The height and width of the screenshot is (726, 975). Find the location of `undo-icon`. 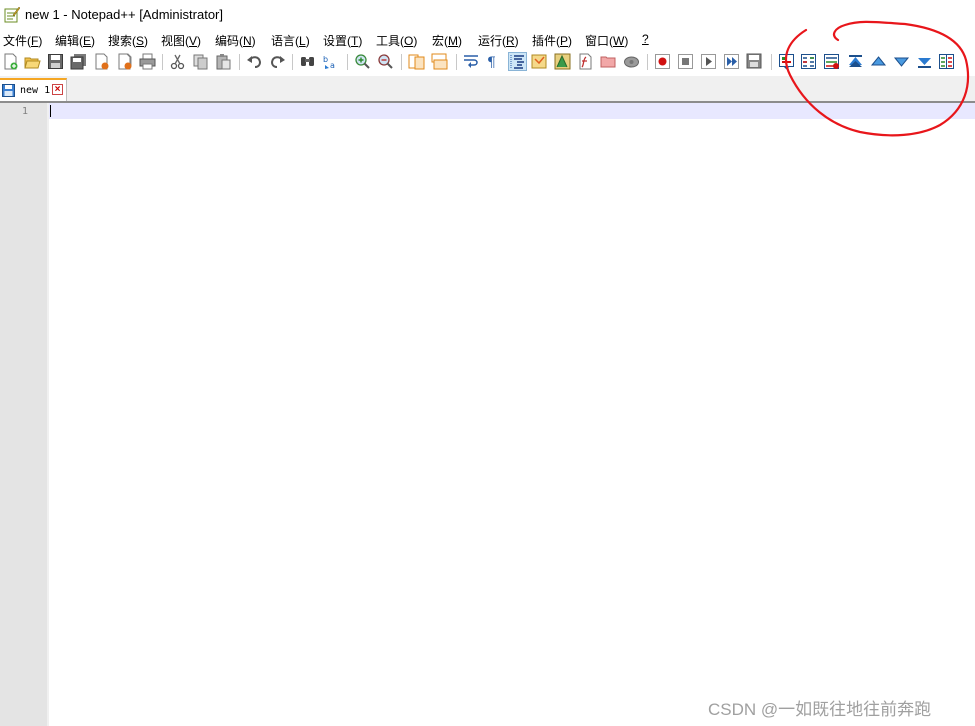

undo-icon is located at coordinates (254, 61).